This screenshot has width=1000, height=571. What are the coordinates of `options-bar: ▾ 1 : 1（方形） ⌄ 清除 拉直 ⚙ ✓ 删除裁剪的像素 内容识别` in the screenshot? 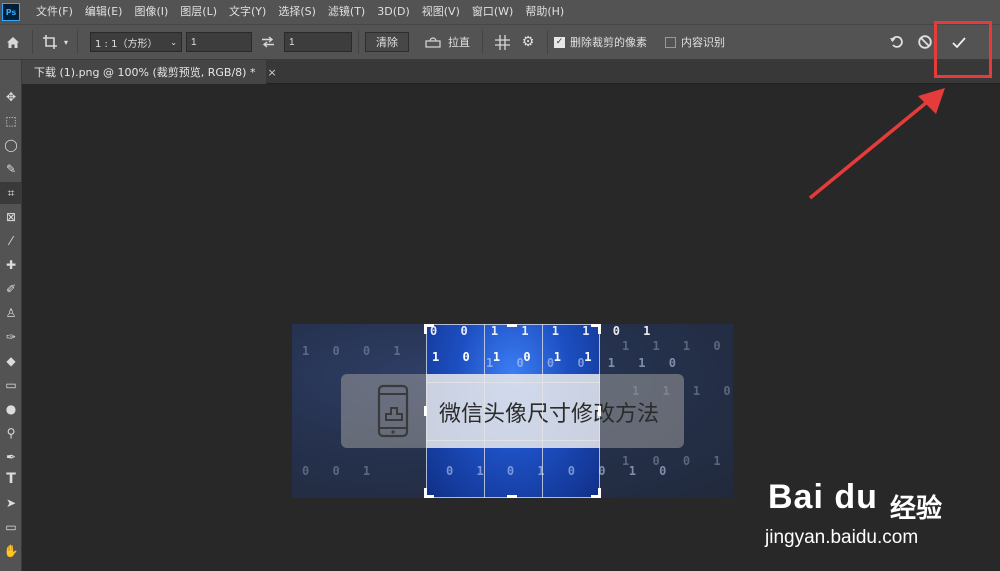 It's located at (500, 42).